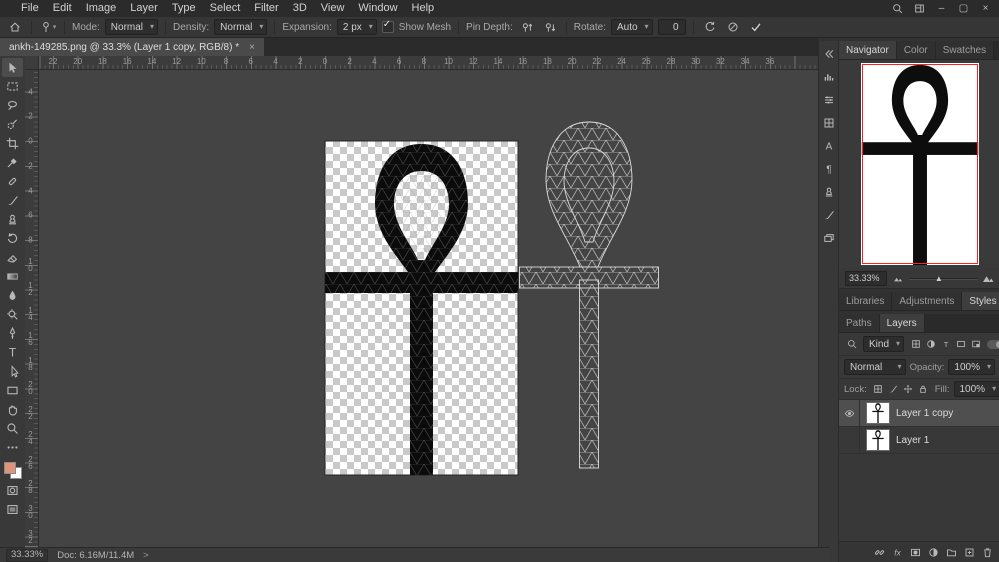 The height and width of the screenshot is (562, 999). I want to click on close-button: ×, so click(985, 8).